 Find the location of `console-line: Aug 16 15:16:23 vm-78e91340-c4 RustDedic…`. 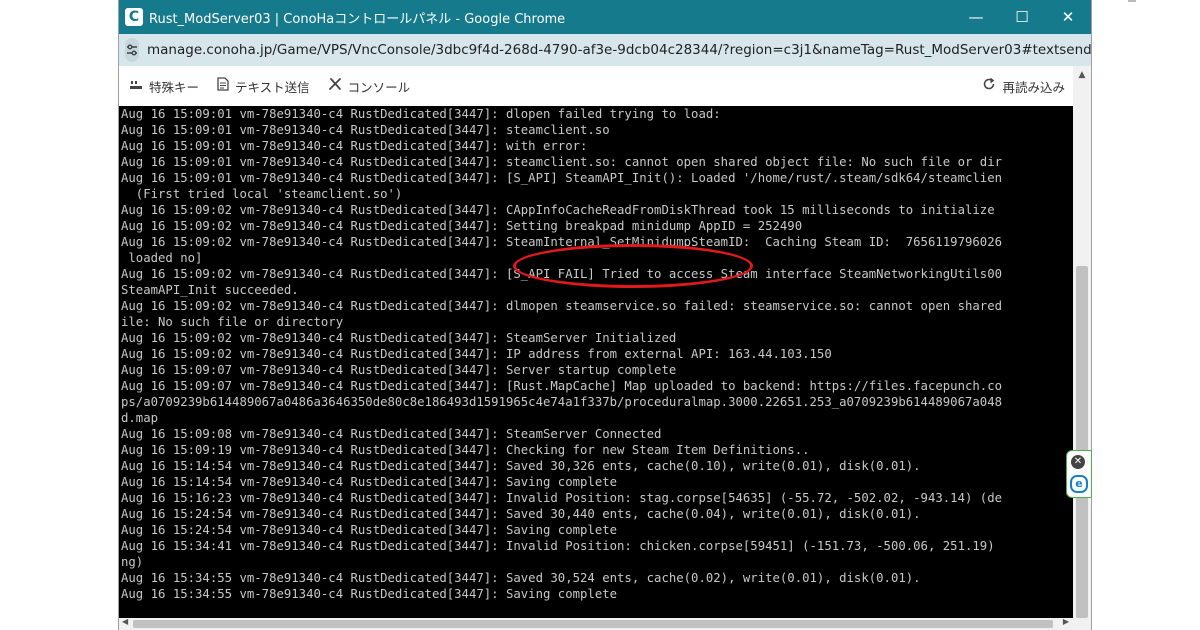

console-line: Aug 16 15:16:23 vm-78e91340-c4 RustDedic… is located at coordinates (561, 498).